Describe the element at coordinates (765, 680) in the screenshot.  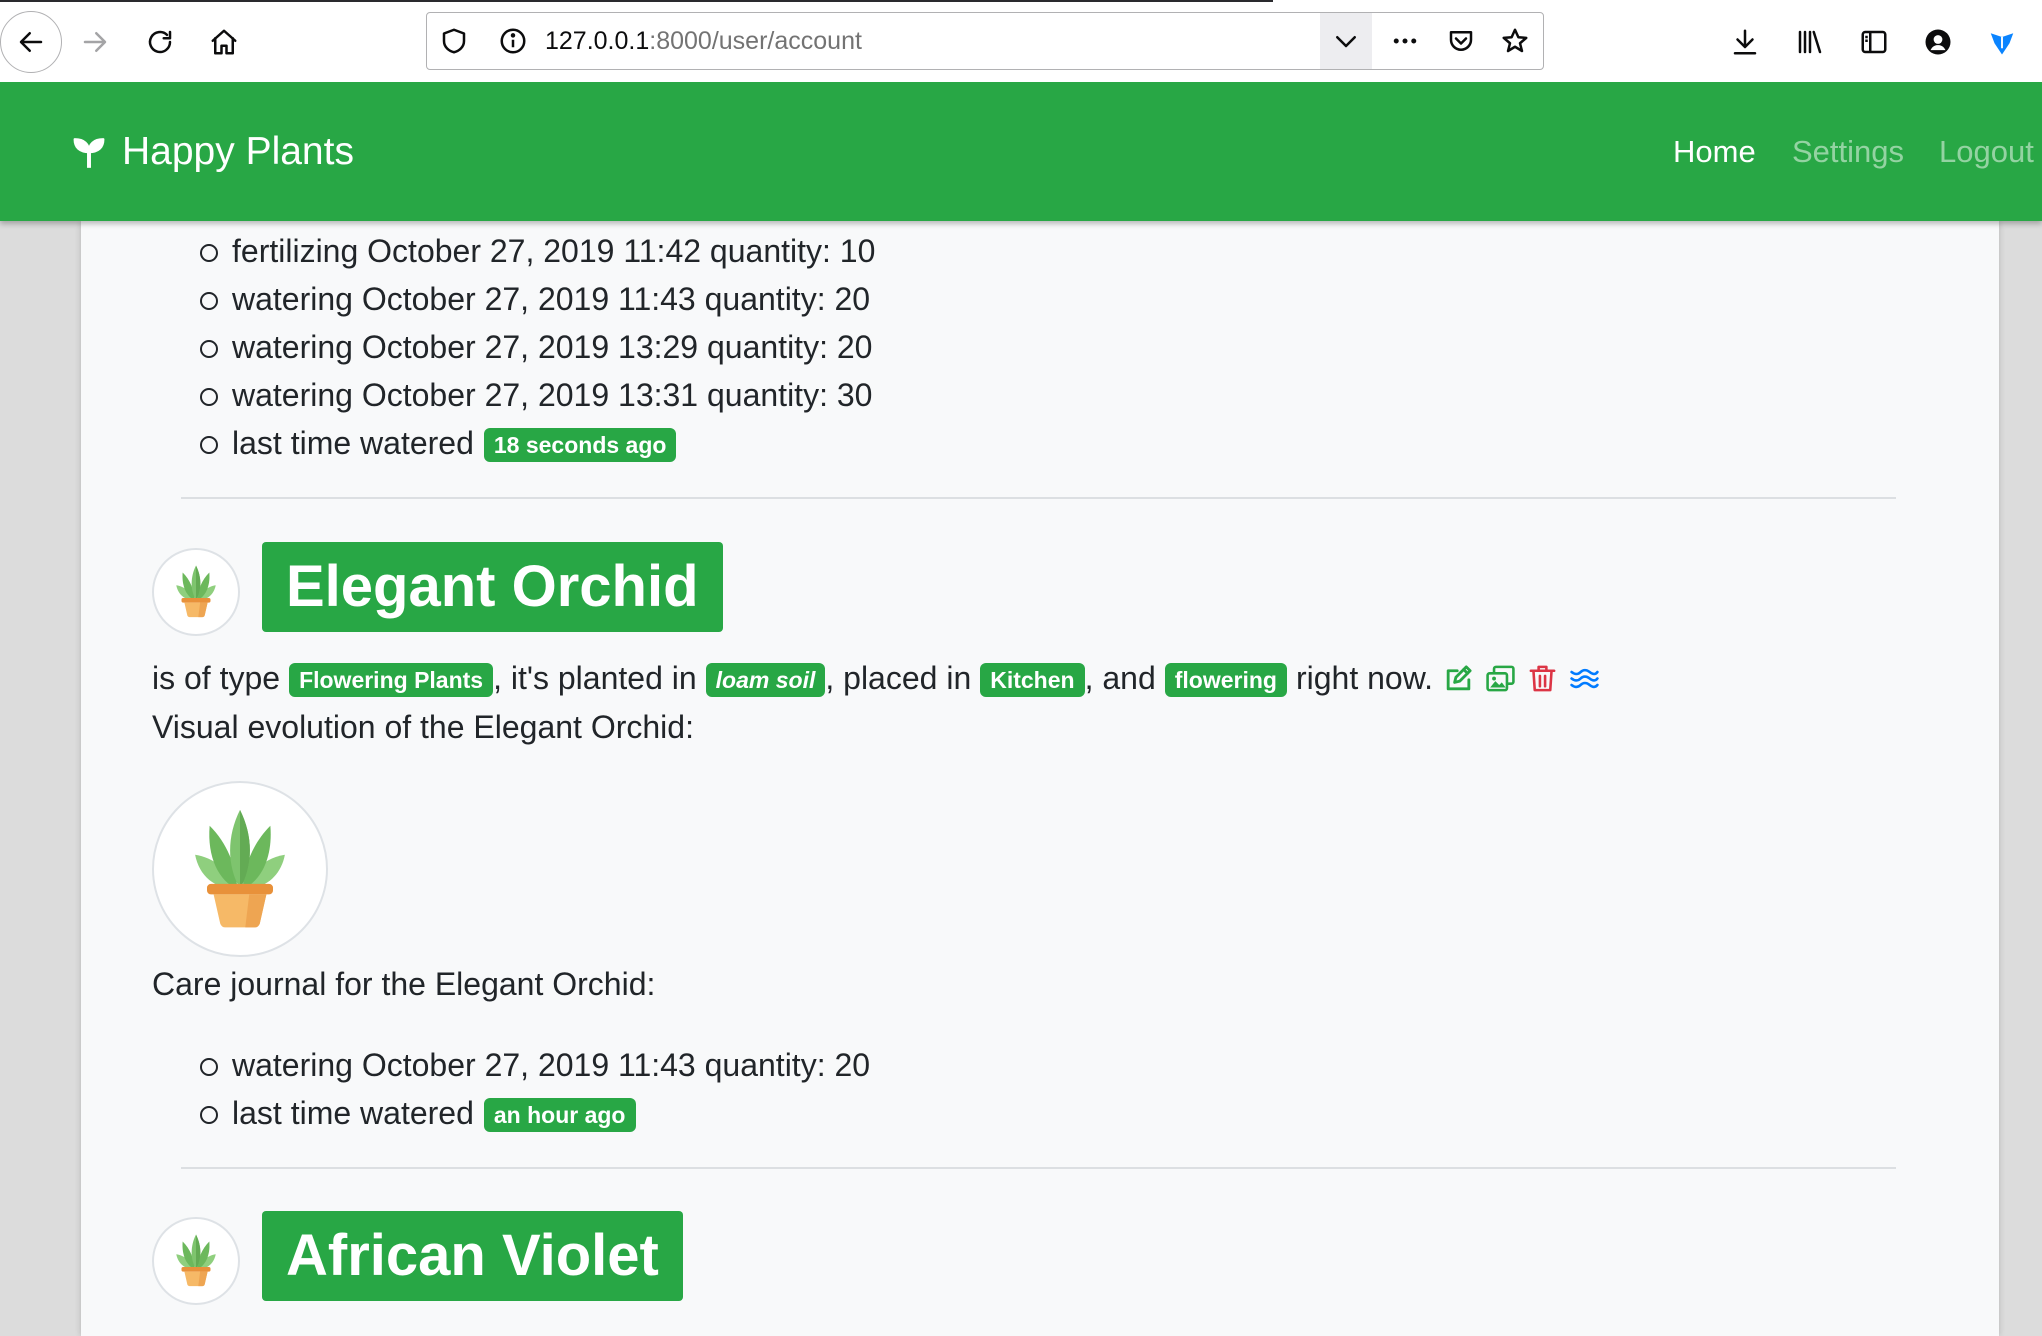
I see `soil-badge: loam soil` at that location.